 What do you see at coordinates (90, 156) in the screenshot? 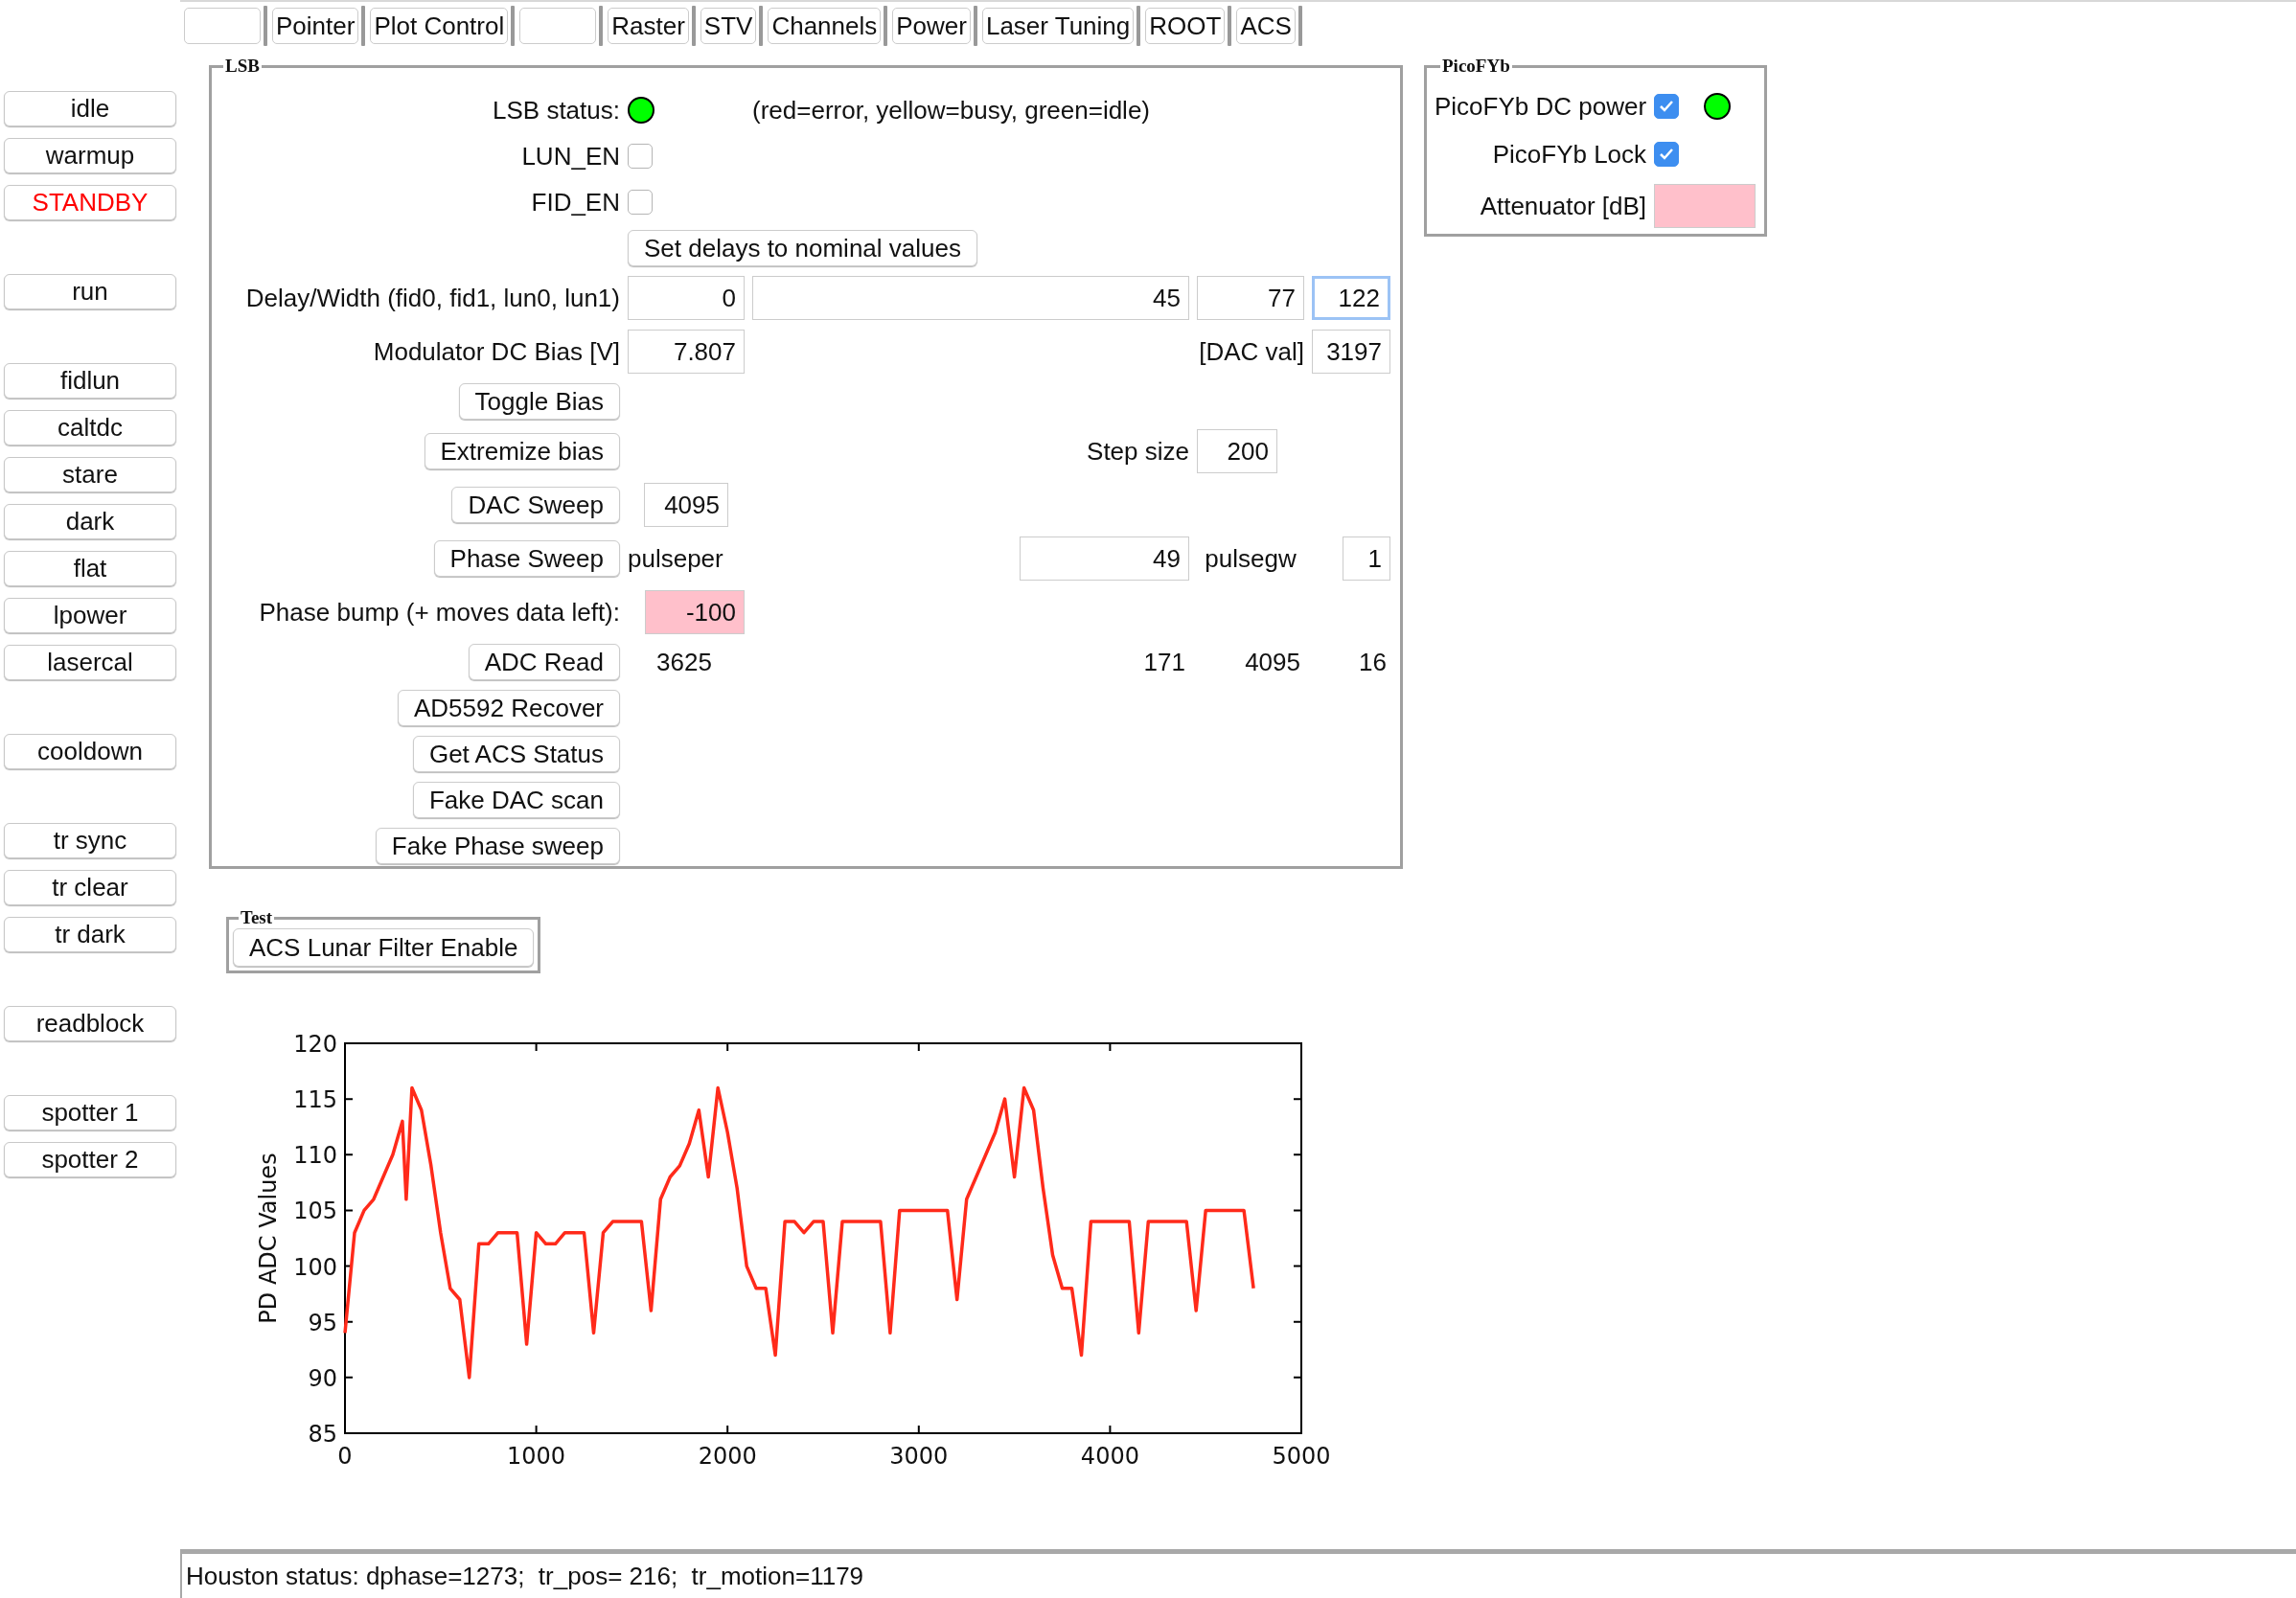
I see `mode-button: warmup` at bounding box center [90, 156].